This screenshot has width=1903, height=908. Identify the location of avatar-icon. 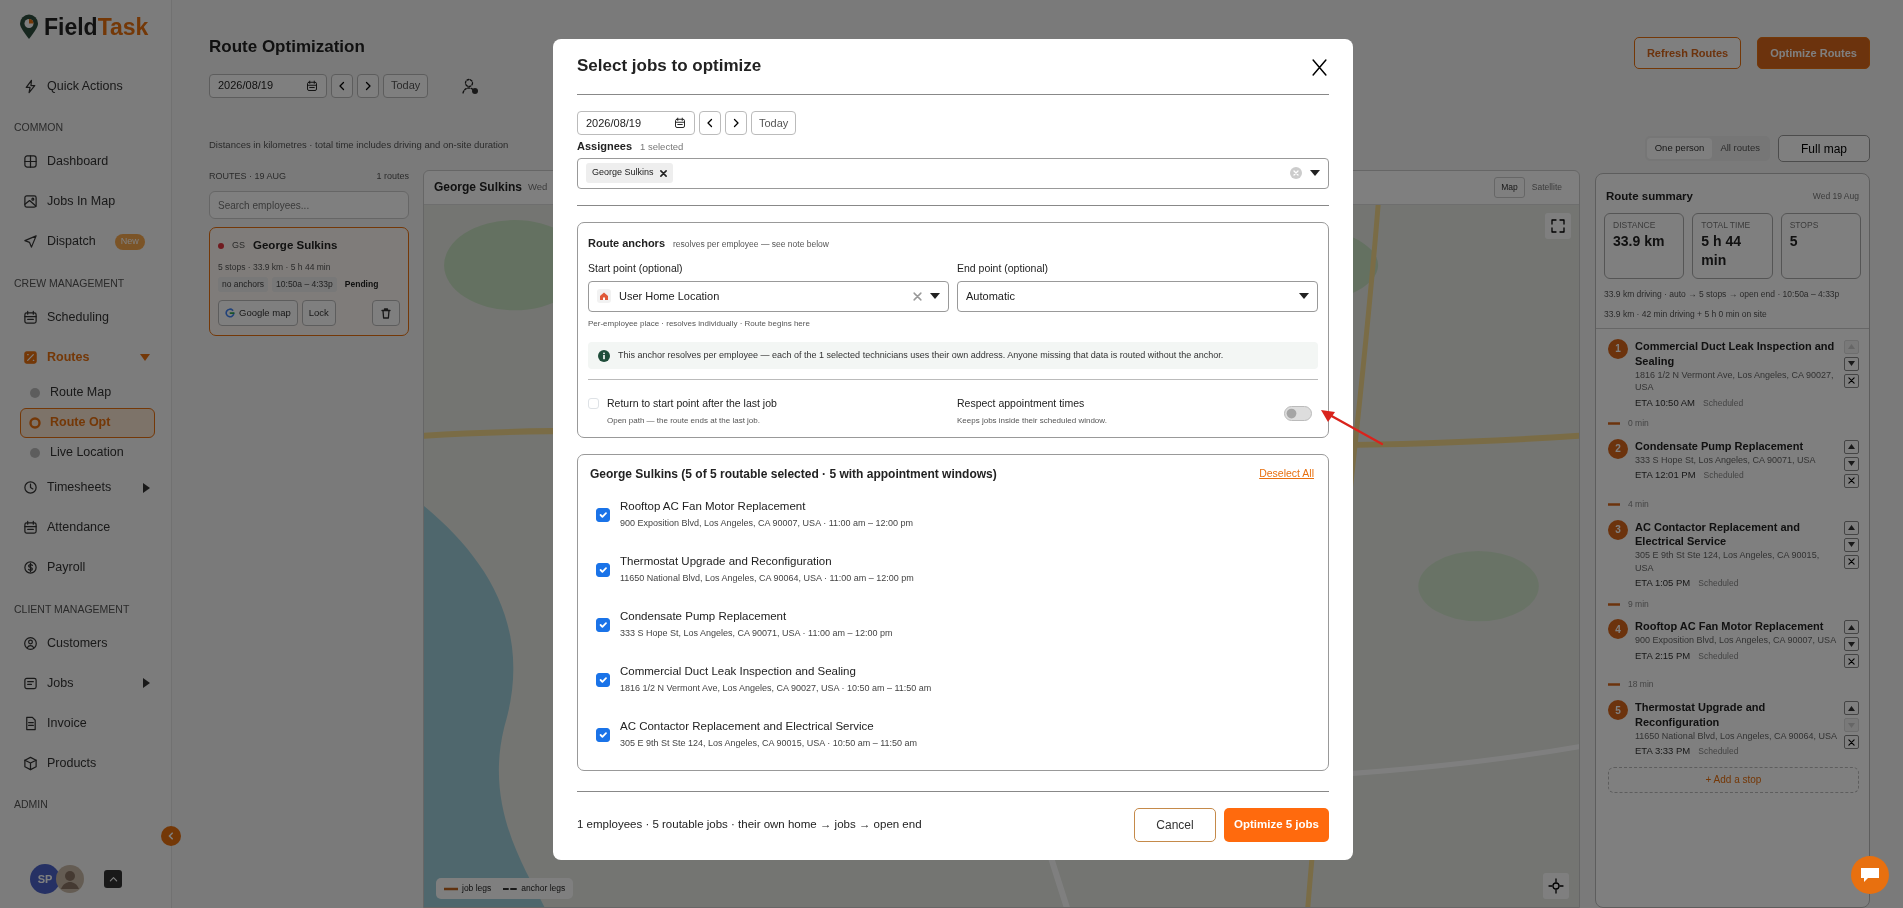
(70, 879).